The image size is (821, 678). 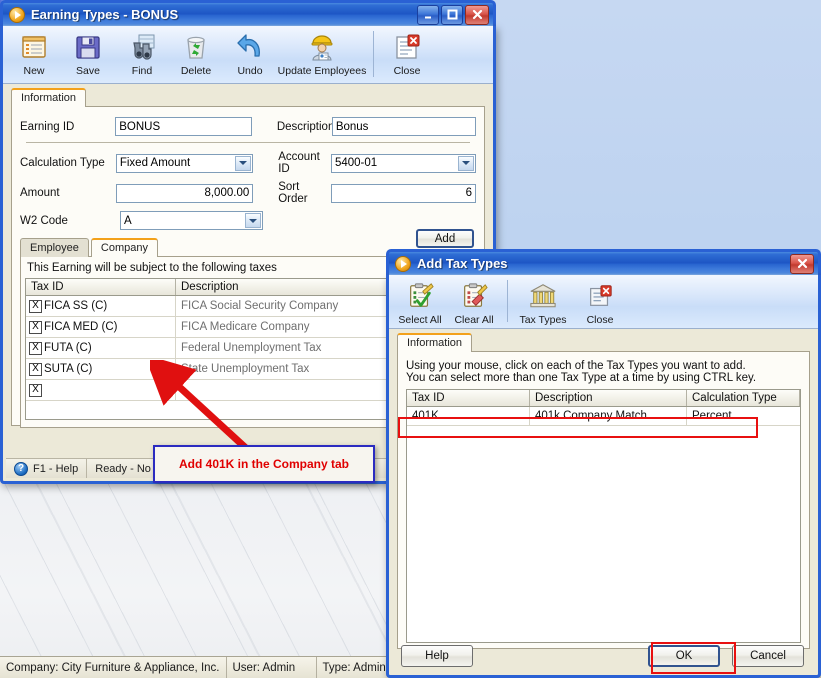 I want to click on toolbar-label: Undo, so click(x=250, y=71).